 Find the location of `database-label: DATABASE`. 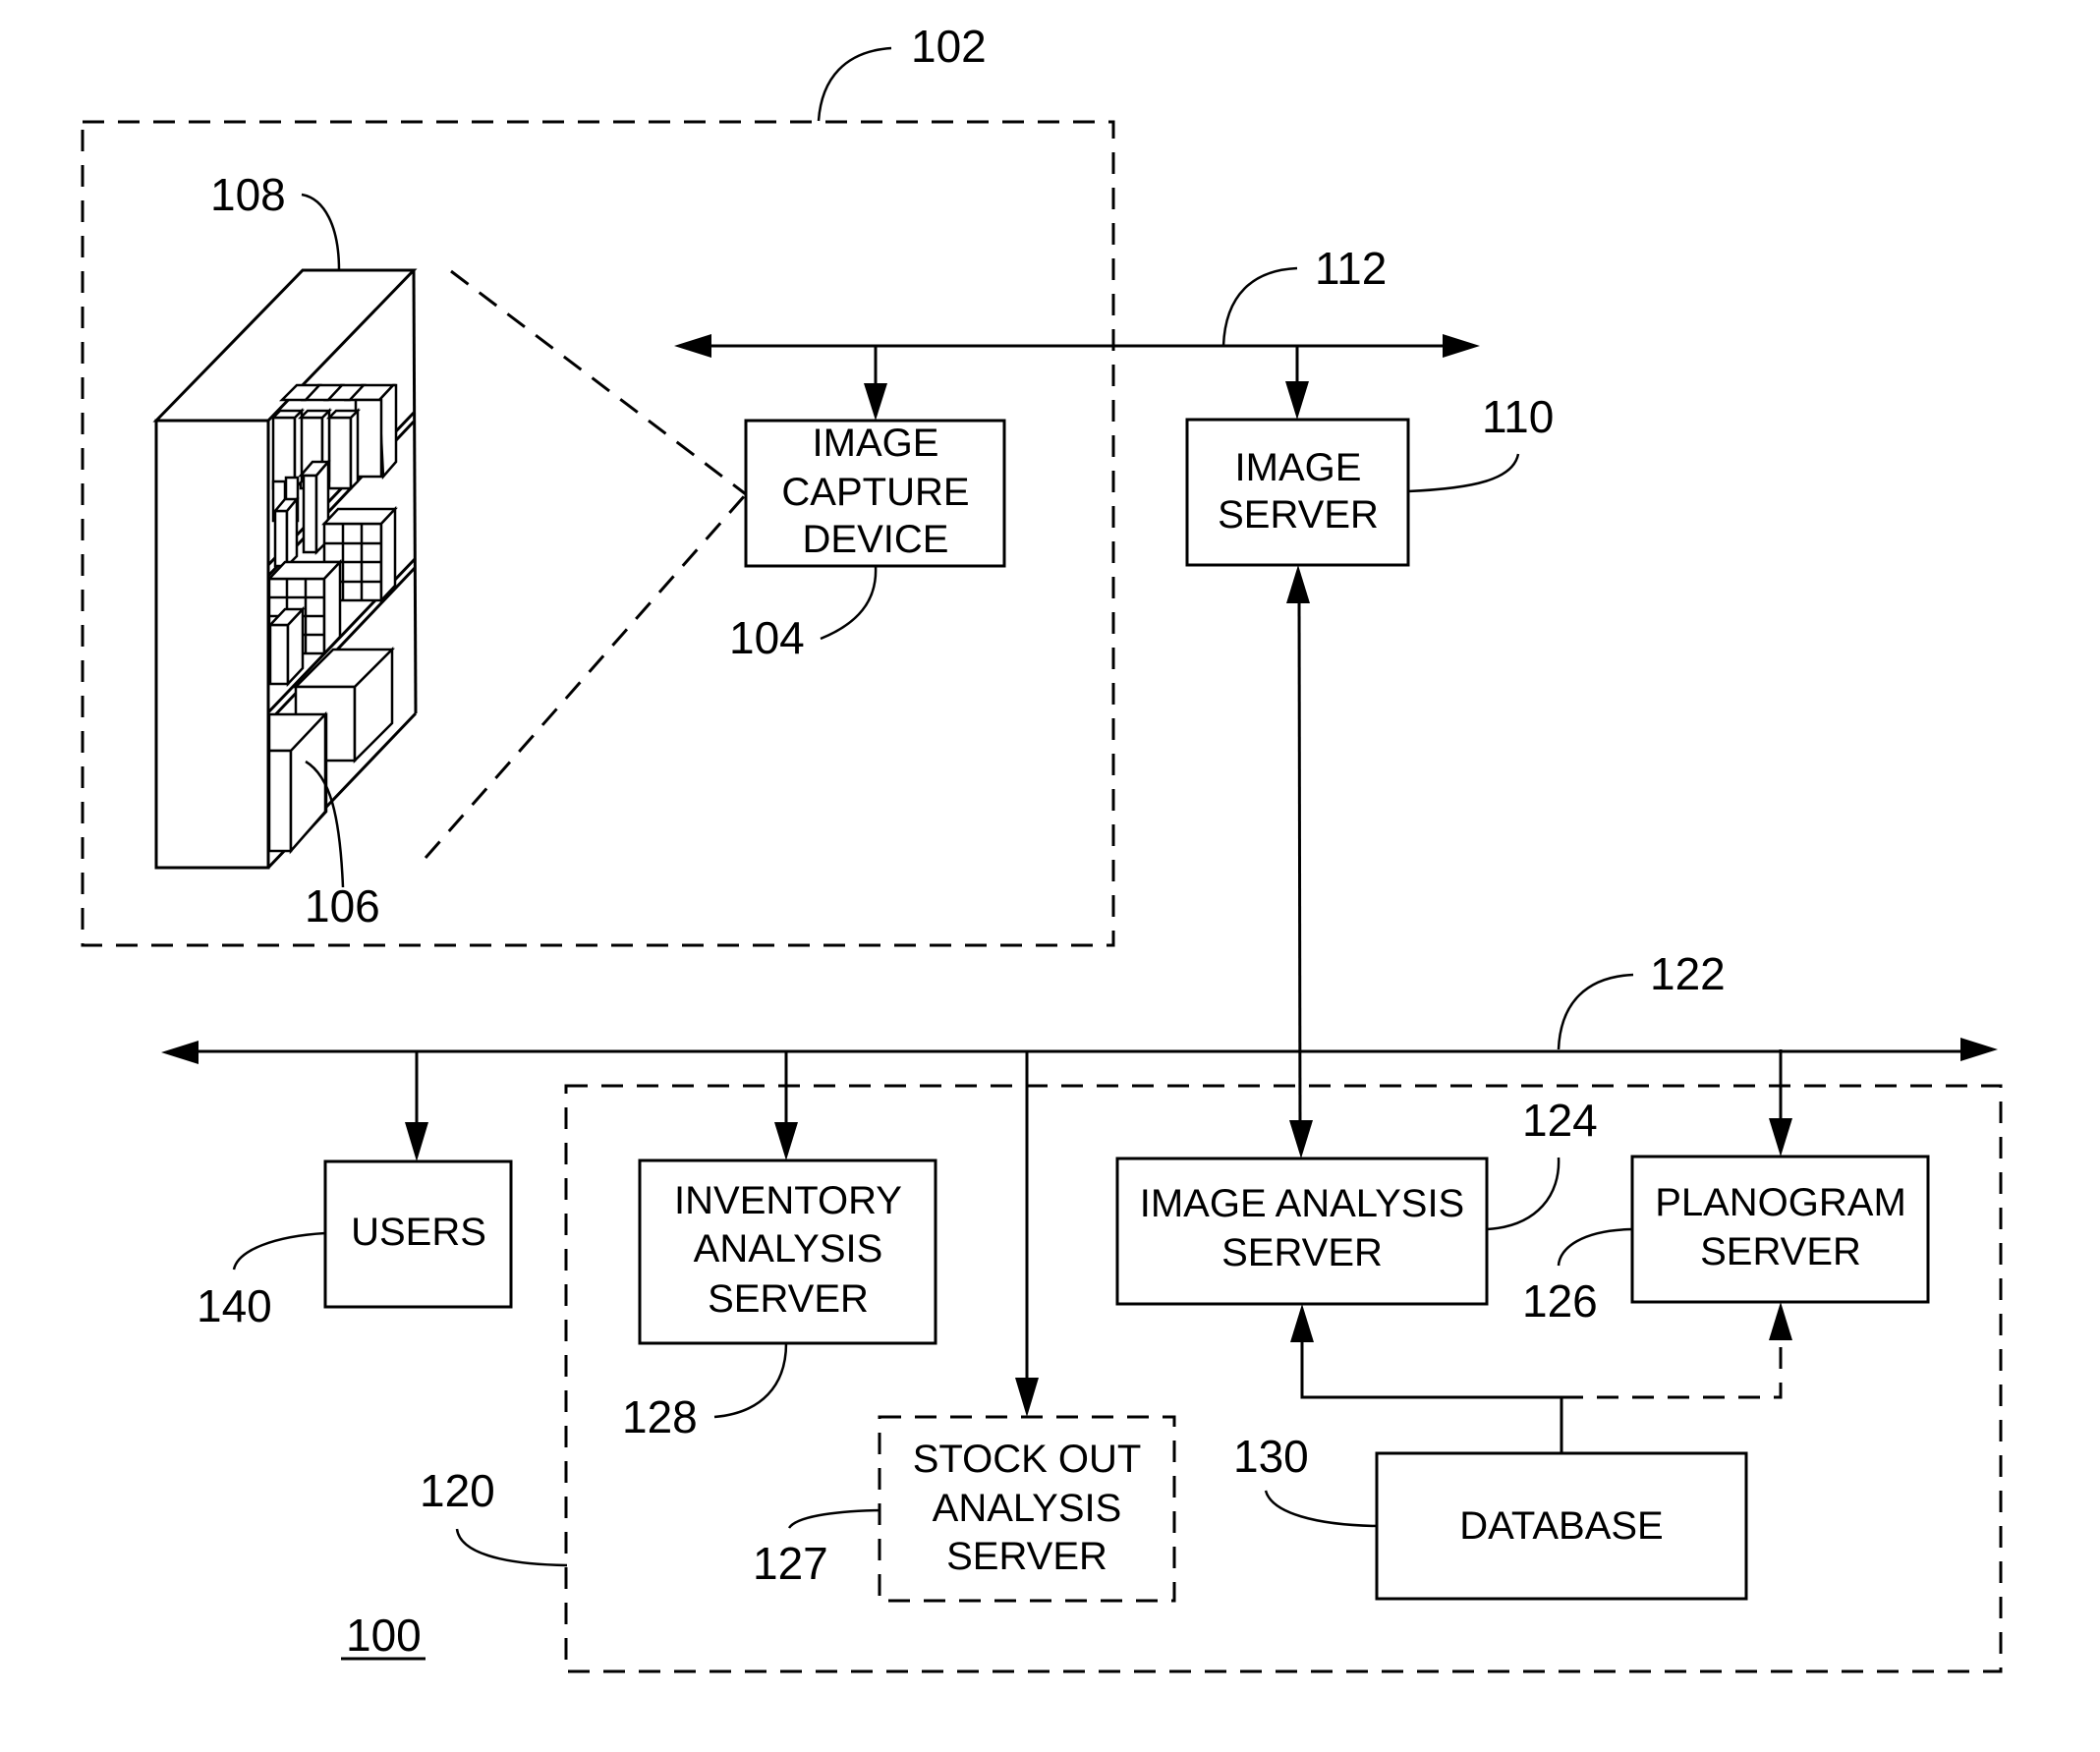

database-label: DATABASE is located at coordinates (1561, 1526).